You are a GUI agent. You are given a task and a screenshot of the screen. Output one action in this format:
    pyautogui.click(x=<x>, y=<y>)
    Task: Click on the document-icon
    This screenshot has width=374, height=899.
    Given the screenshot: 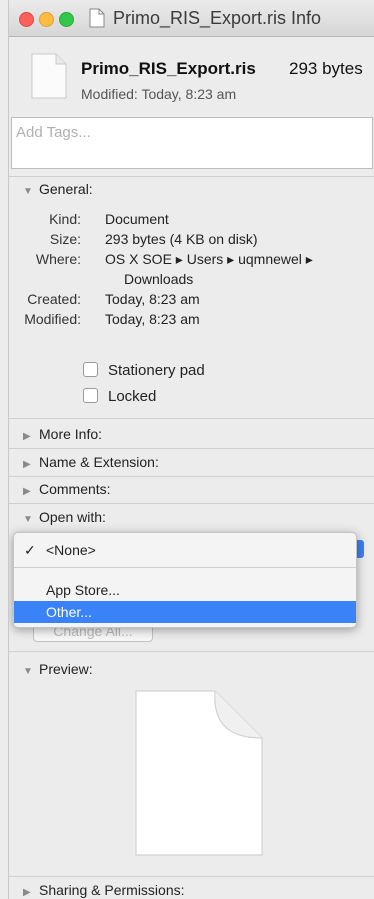 What is the action you would take?
    pyautogui.click(x=97, y=18)
    